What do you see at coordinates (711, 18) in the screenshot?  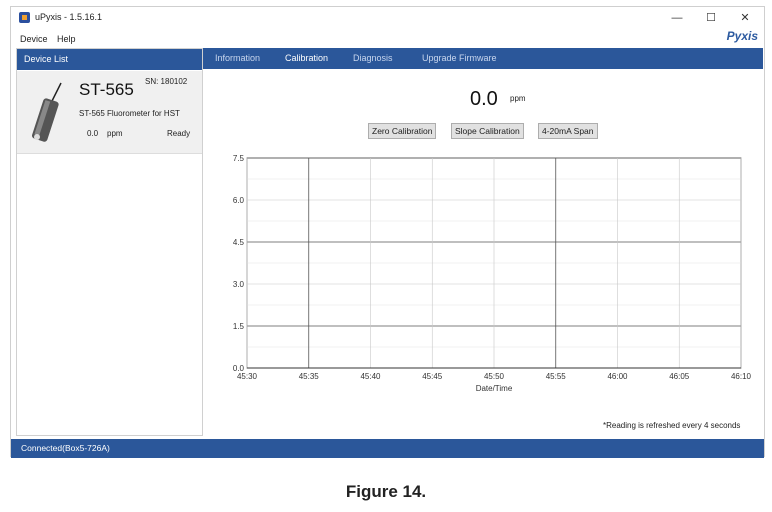 I see `maximize-button: ☐` at bounding box center [711, 18].